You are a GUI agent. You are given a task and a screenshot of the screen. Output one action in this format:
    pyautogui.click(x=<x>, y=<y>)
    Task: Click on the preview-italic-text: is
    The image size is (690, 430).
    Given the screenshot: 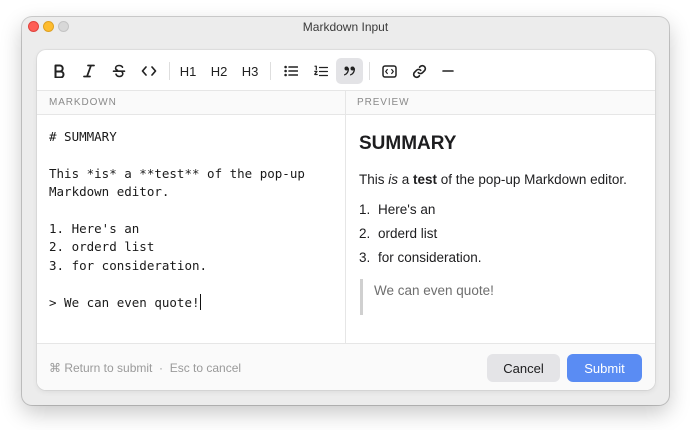 What is the action you would take?
    pyautogui.click(x=393, y=179)
    